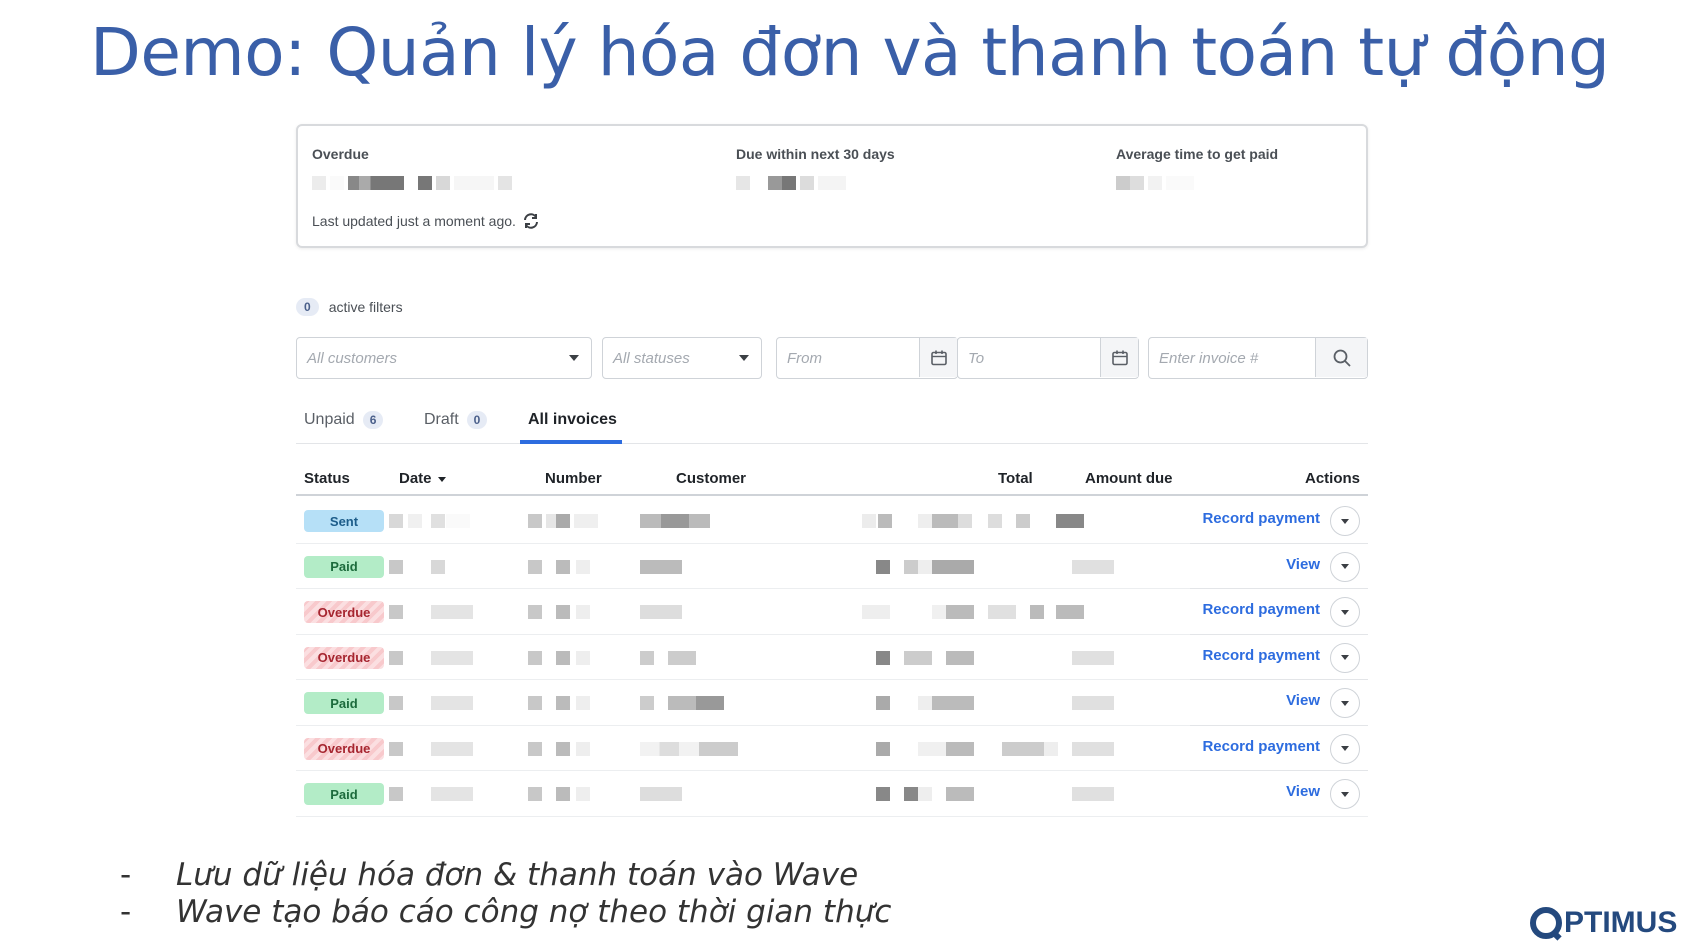  What do you see at coordinates (327, 478) in the screenshot?
I see `col-status: Status` at bounding box center [327, 478].